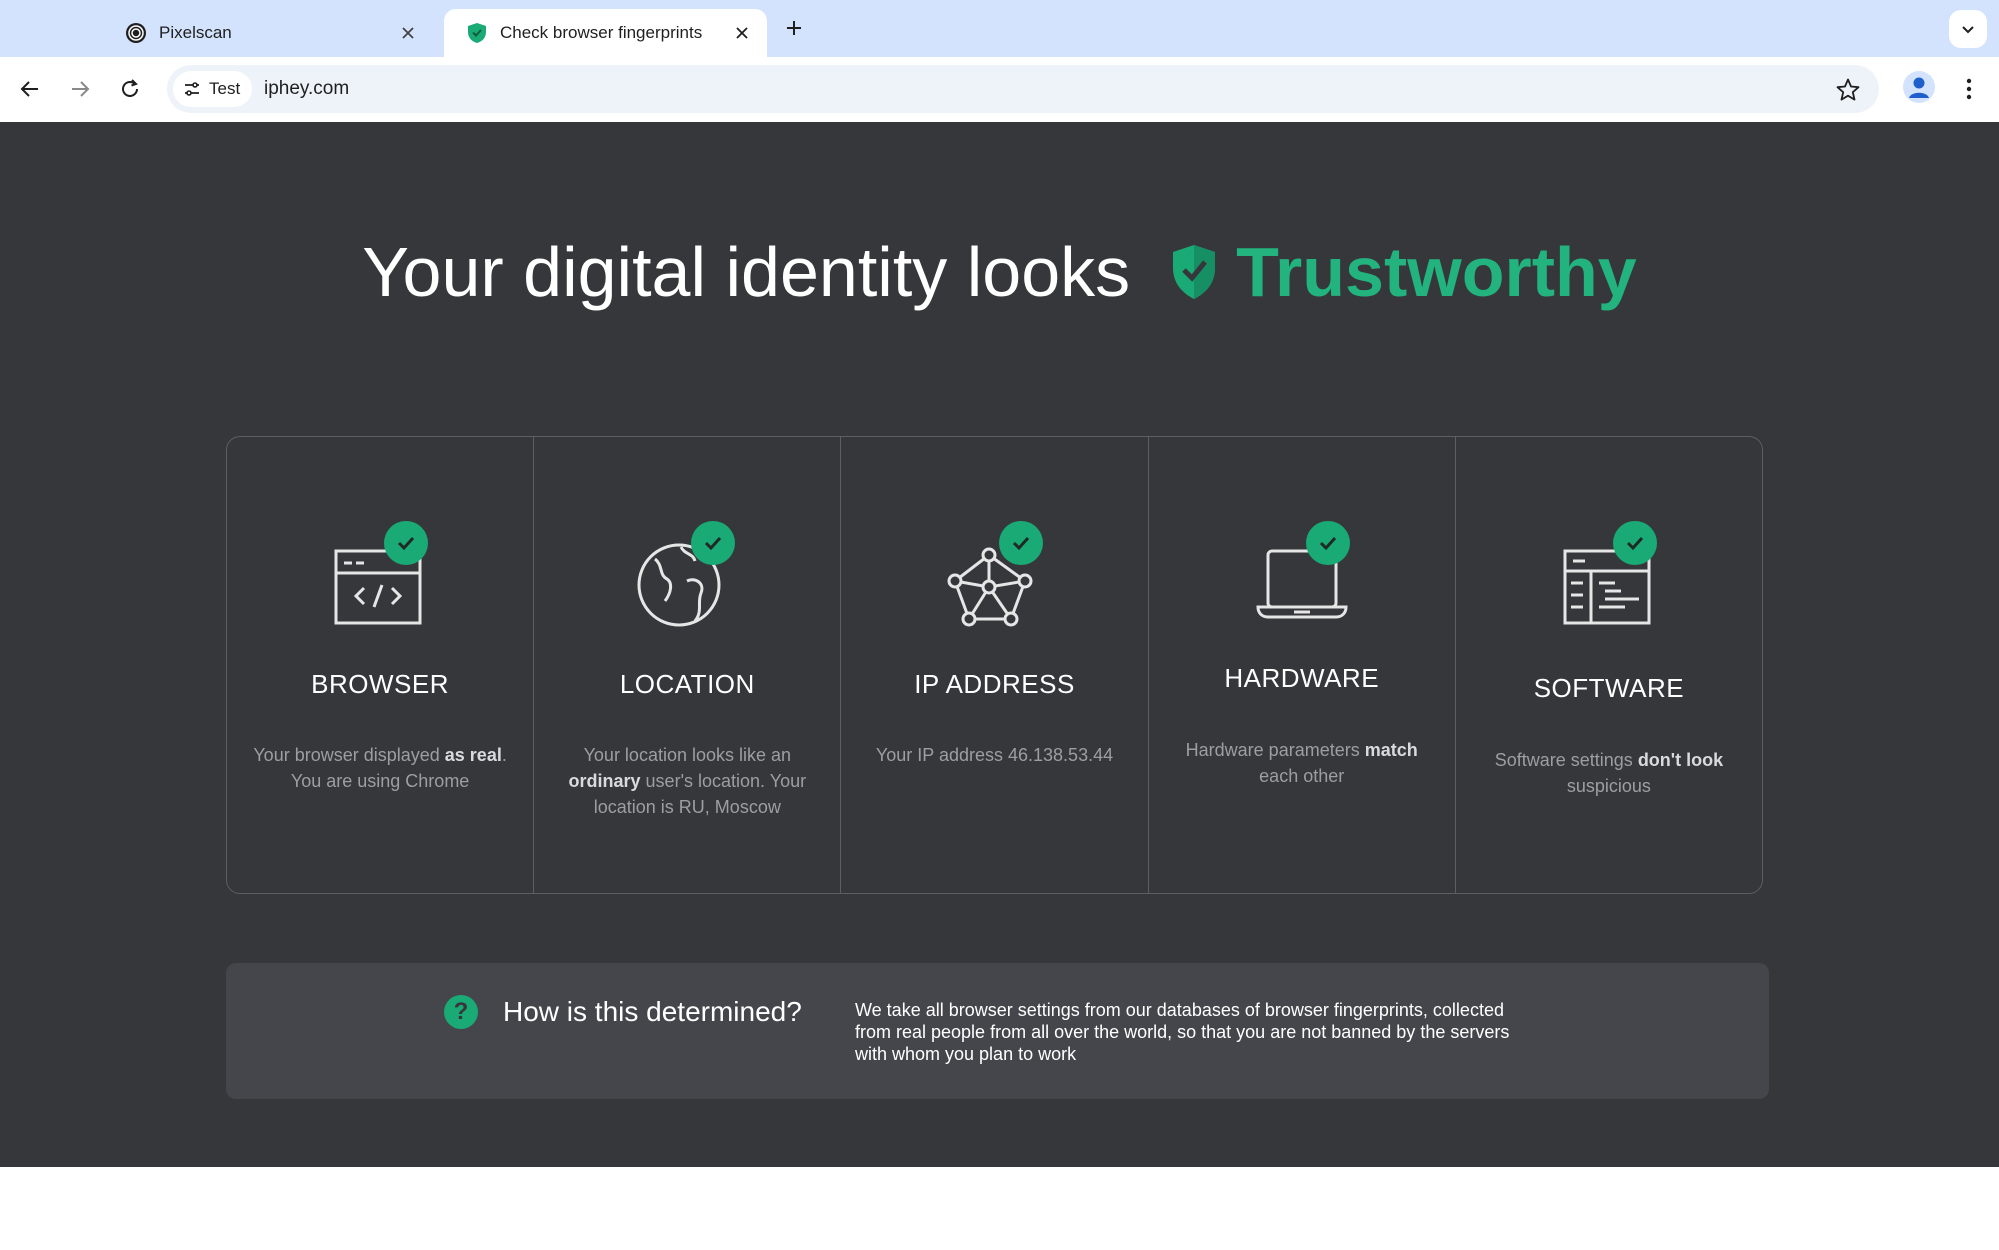 The height and width of the screenshot is (1250, 1999). Describe the element at coordinates (225, 88) in the screenshot. I see `site-chip-label: Test` at that location.